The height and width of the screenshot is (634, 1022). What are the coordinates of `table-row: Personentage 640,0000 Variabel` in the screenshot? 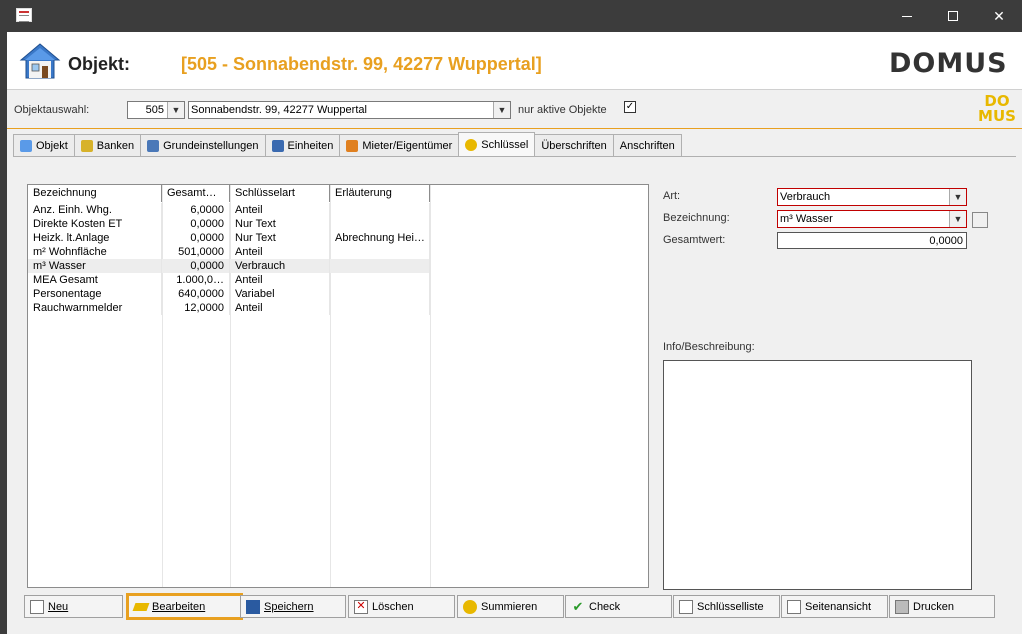 It's located at (229, 294).